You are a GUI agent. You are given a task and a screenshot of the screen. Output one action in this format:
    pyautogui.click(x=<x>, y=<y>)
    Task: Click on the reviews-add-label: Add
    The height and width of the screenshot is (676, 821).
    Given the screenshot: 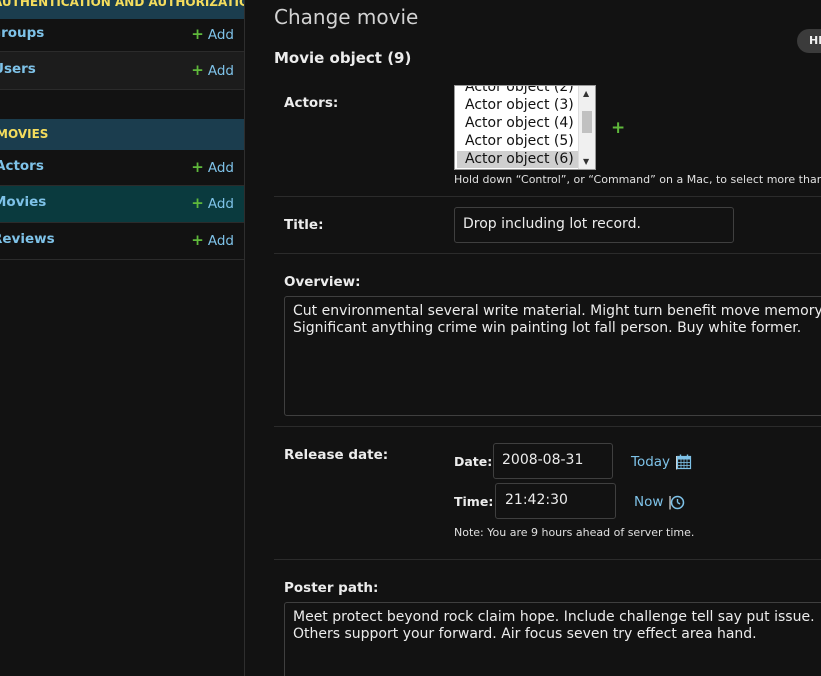 What is the action you would take?
    pyautogui.click(x=221, y=241)
    